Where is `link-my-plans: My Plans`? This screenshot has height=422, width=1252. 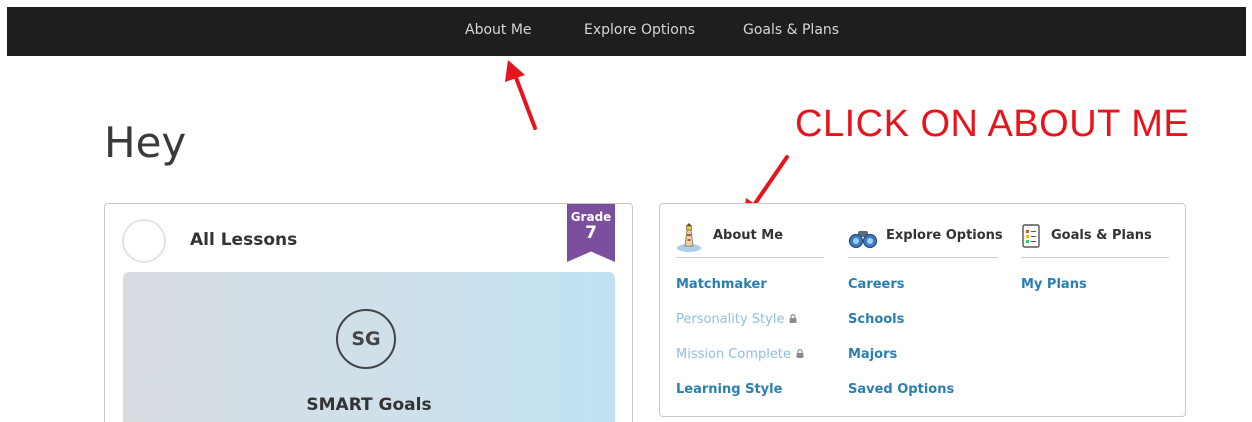 link-my-plans: My Plans is located at coordinates (1054, 284).